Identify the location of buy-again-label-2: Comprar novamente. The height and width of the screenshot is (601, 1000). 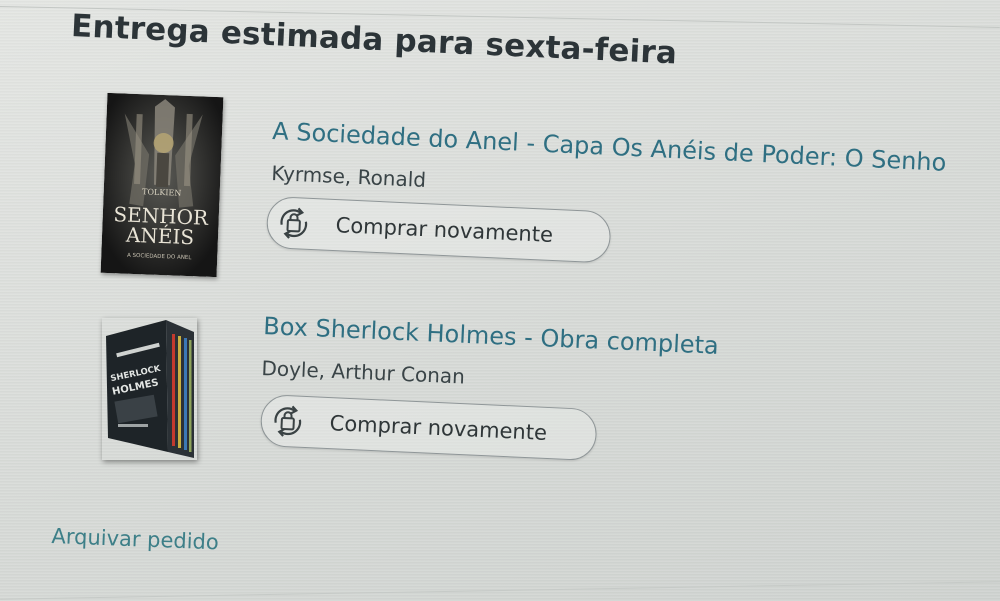
(438, 428).